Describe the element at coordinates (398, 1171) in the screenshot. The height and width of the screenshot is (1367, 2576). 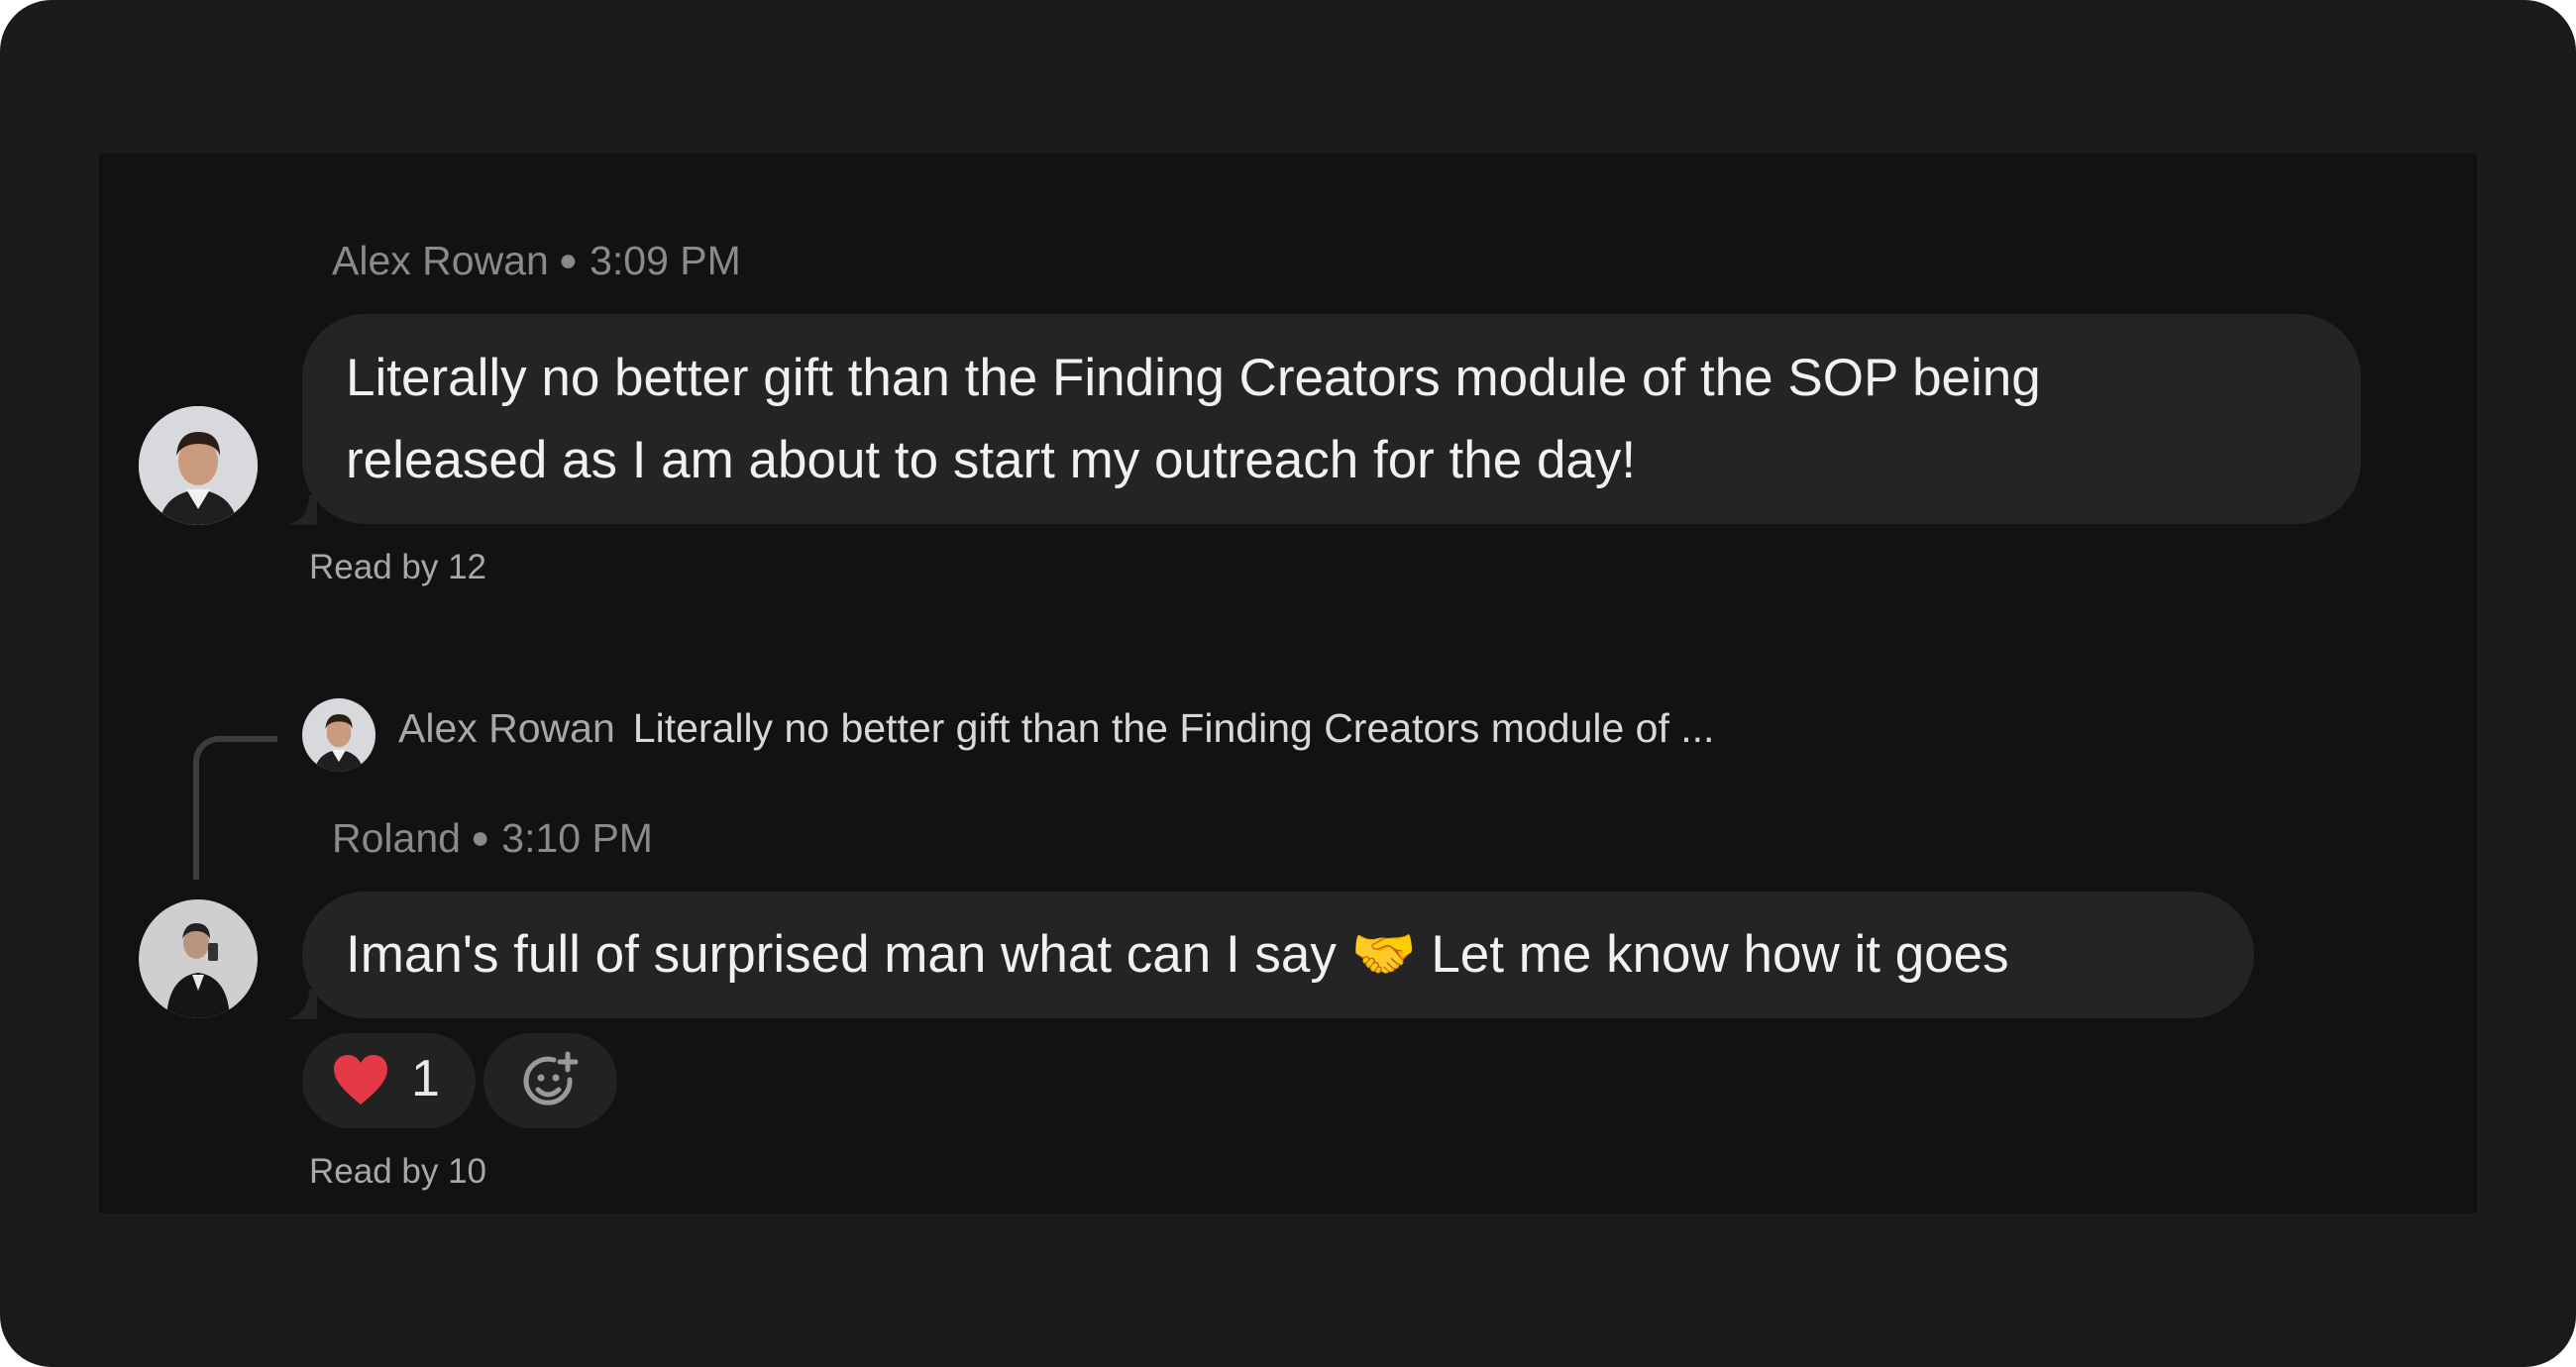
I see `read-receipt: Read by 10` at that location.